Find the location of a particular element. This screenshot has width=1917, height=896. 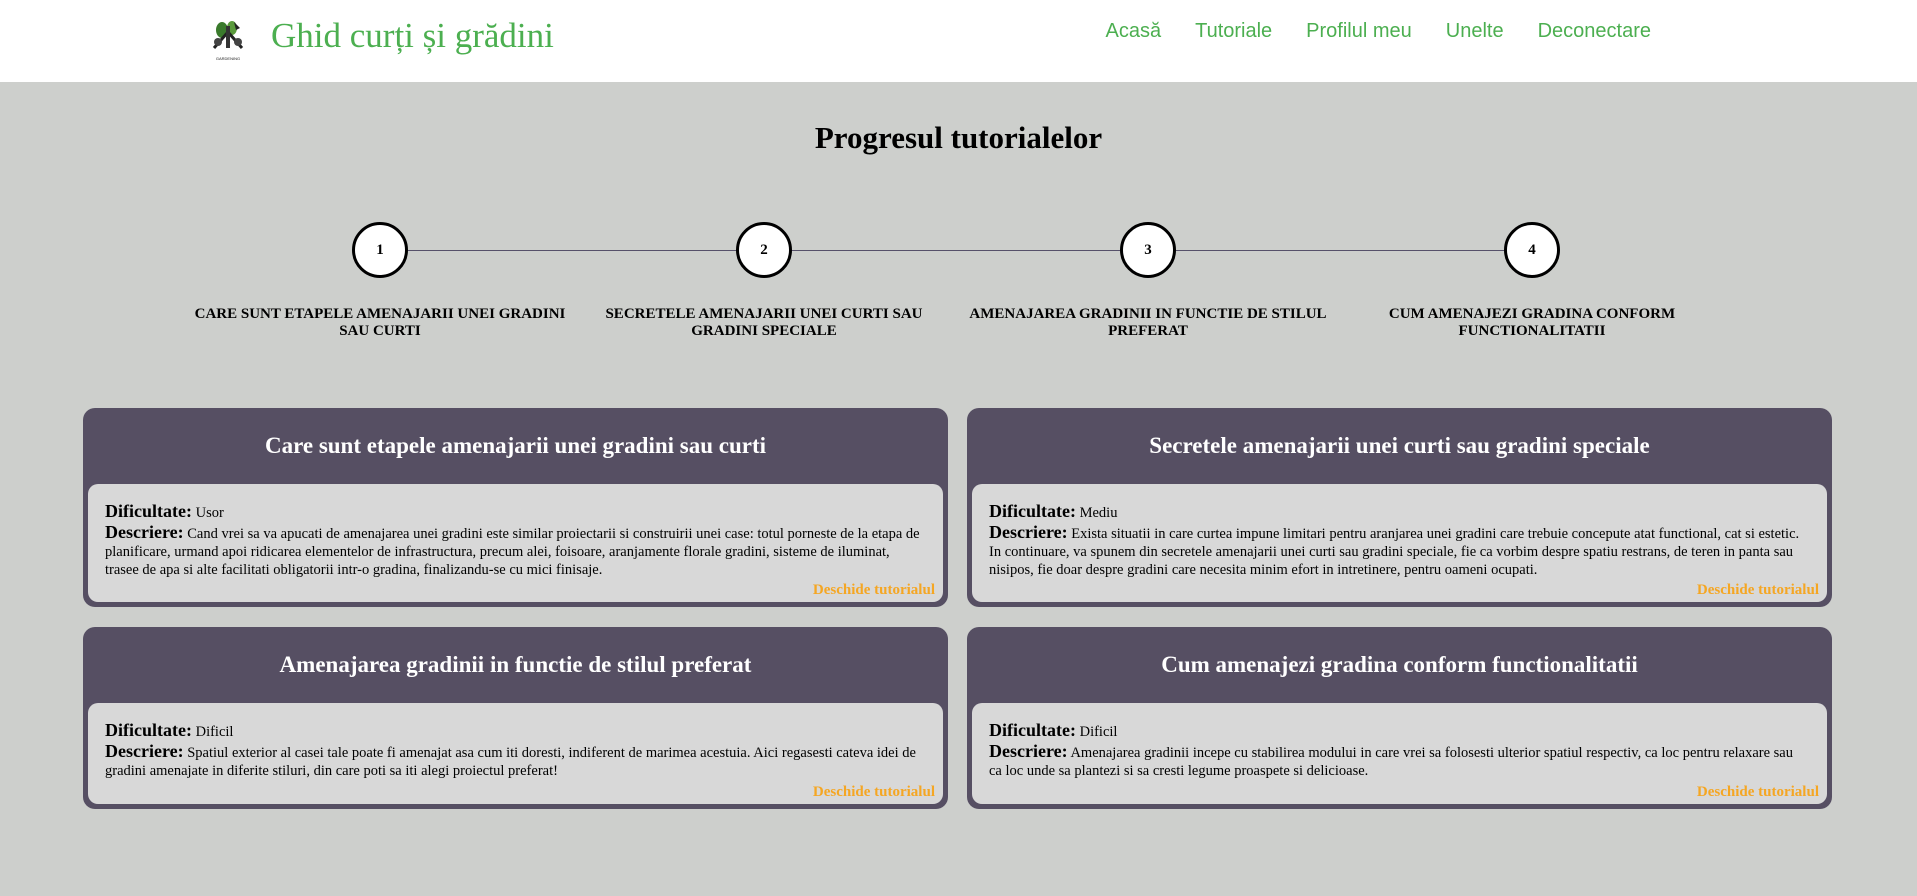

nav-link-logout: Deconectare is located at coordinates (1594, 31).